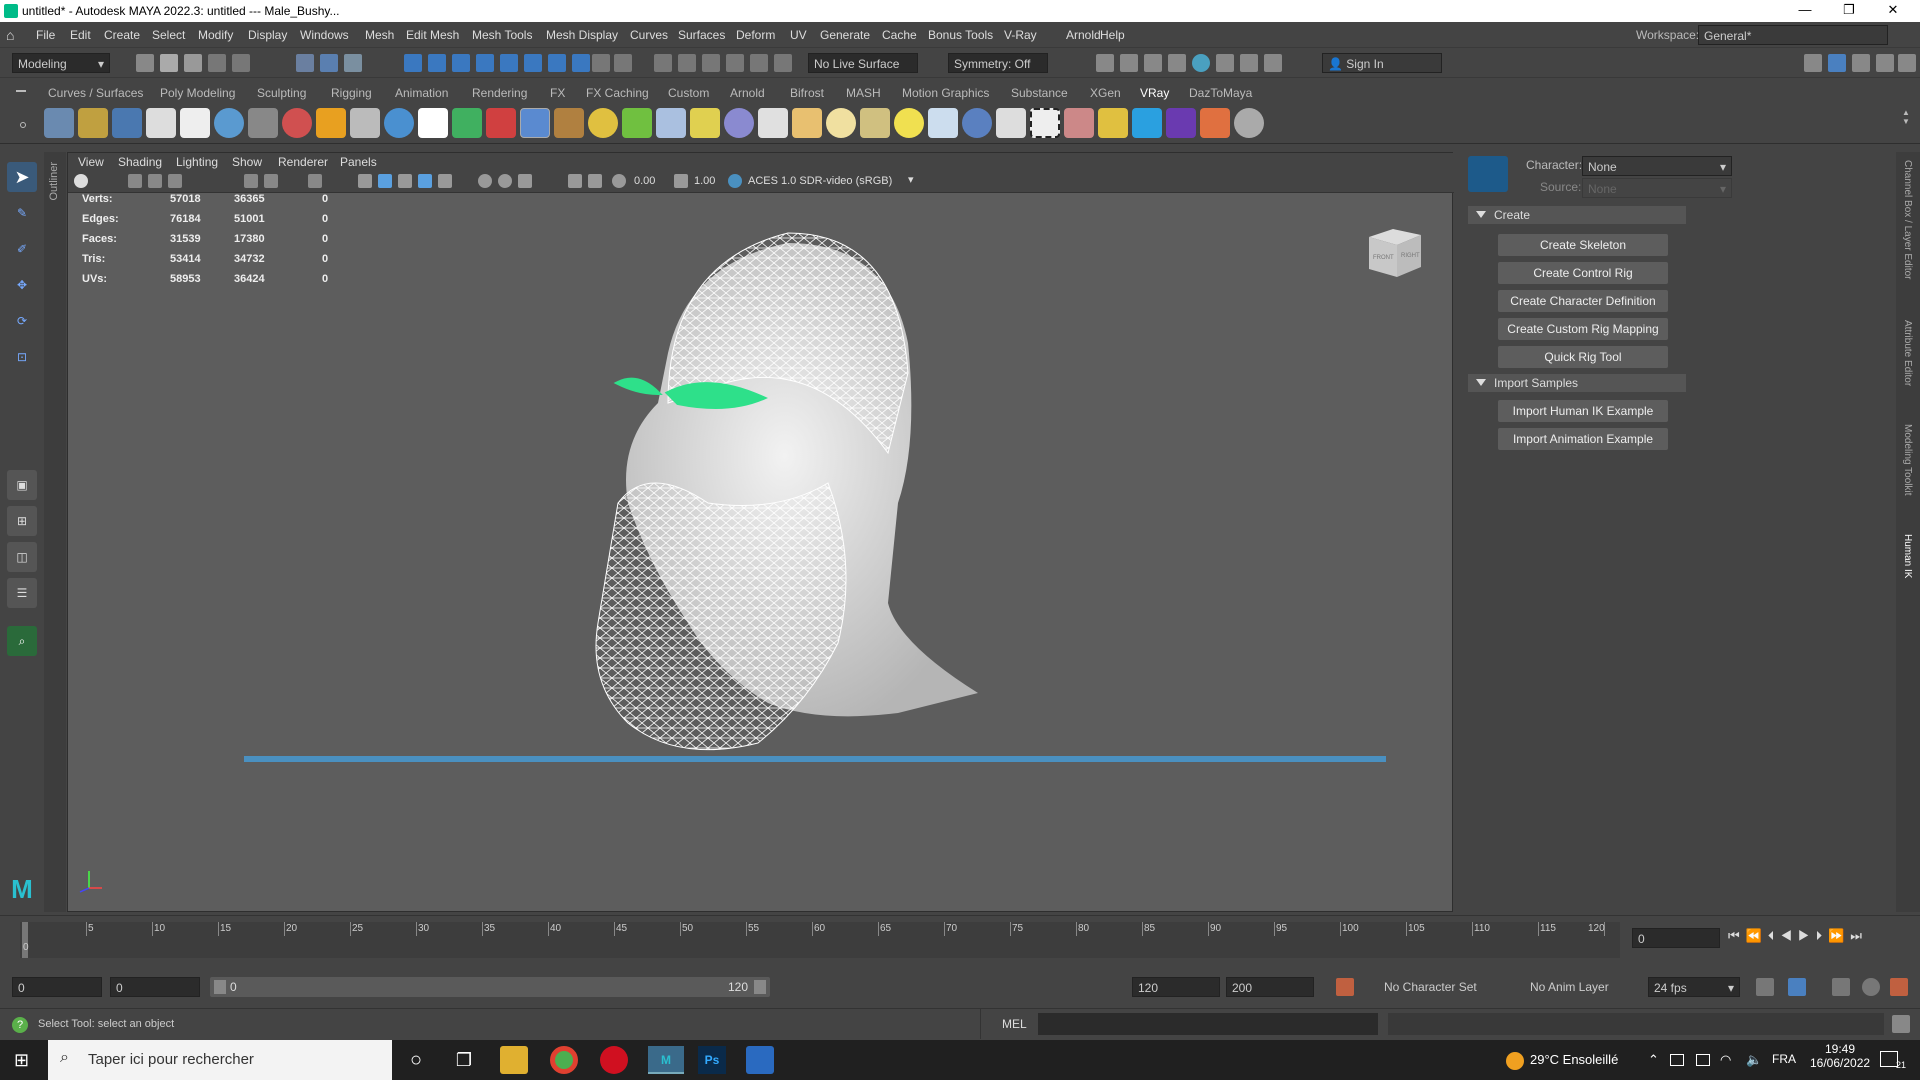 The width and height of the screenshot is (1920, 1080). What do you see at coordinates (1765, 987) in the screenshot?
I see `loop-icon` at bounding box center [1765, 987].